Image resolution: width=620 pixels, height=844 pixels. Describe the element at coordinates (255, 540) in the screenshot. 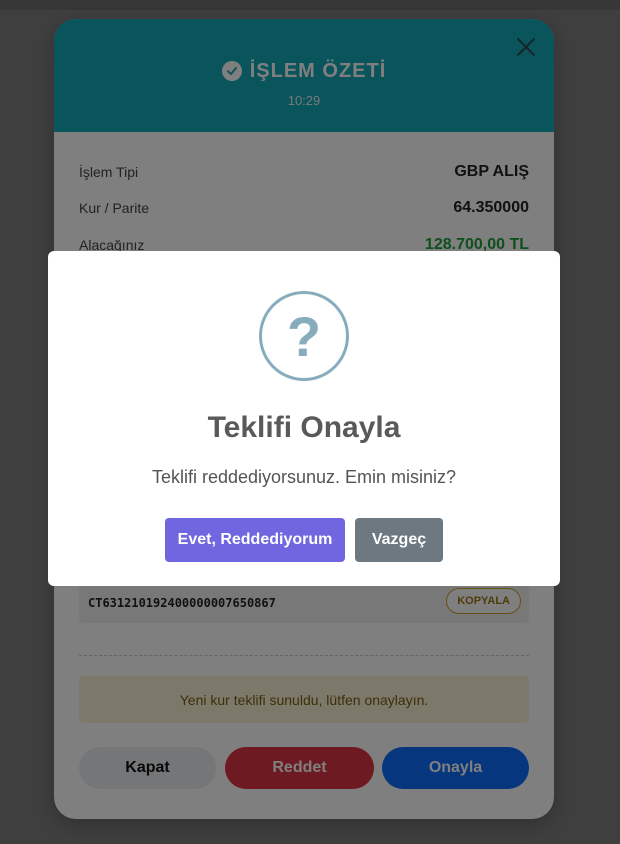

I see `confirm-reject-button: Evet, Reddediyorum` at that location.